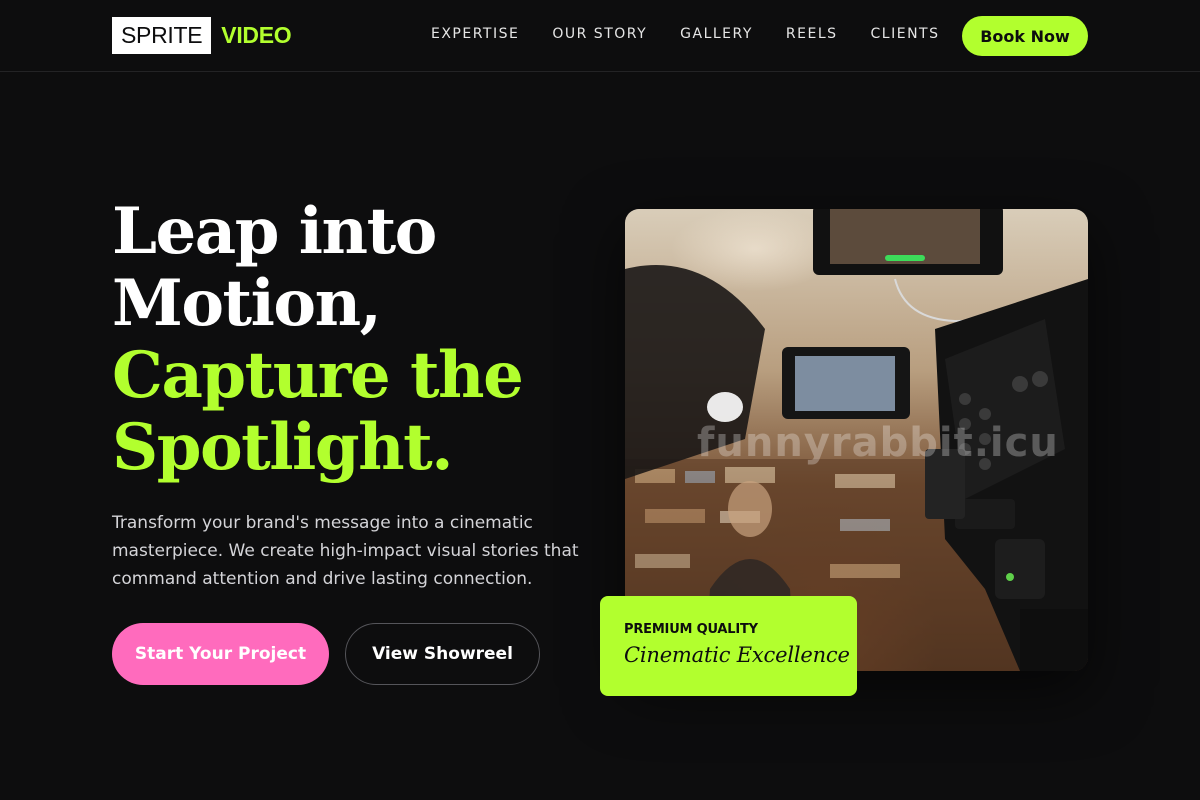  I want to click on quality-badge: PREMIUM QUALITY Cinematic Excellence, so click(728, 646).